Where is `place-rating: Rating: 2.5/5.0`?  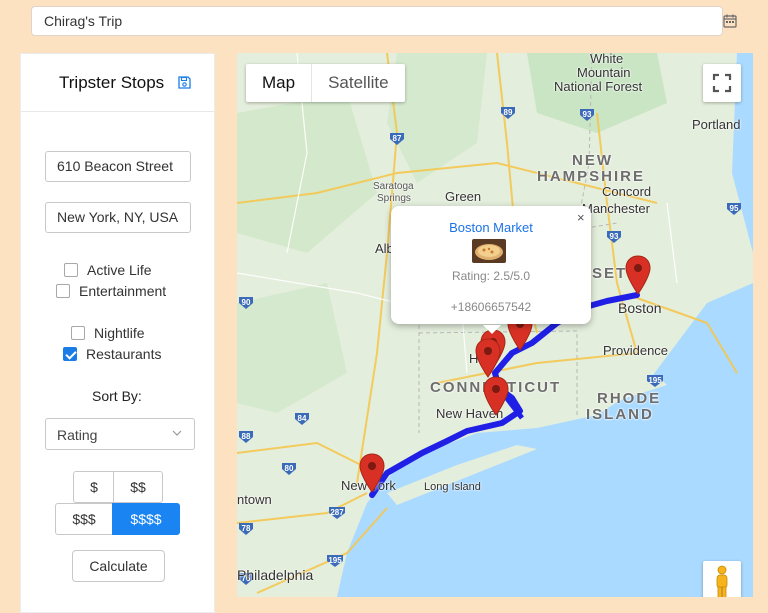
place-rating: Rating: 2.5/5.0 is located at coordinates (491, 276).